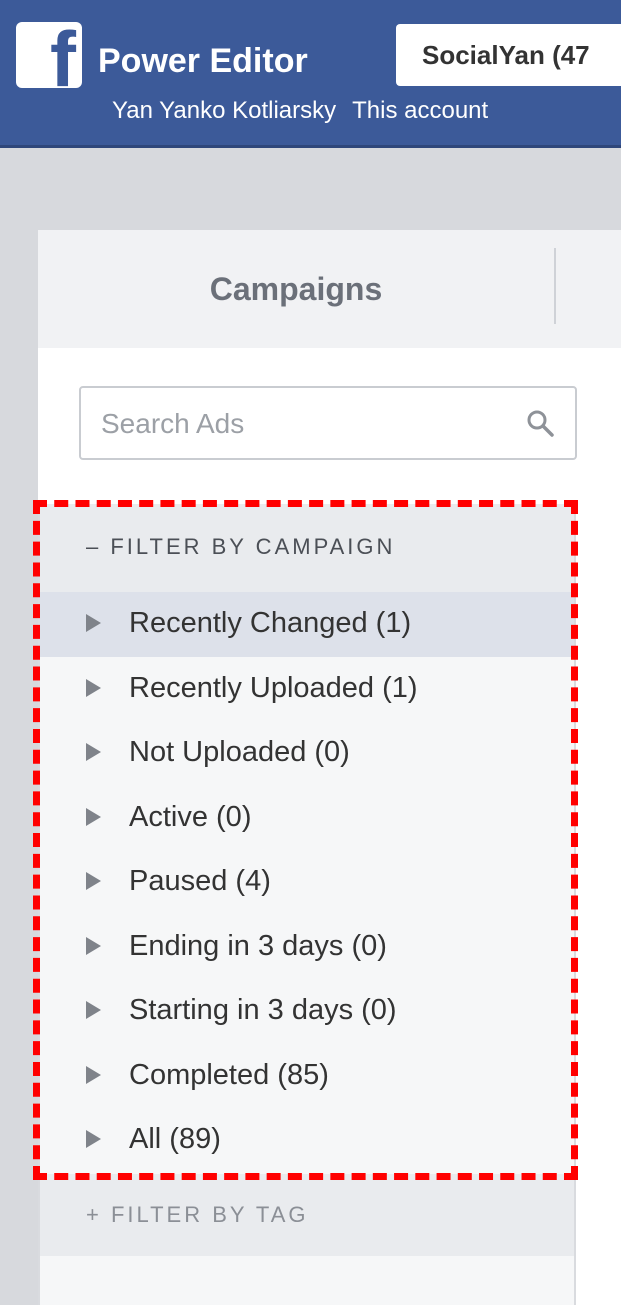 This screenshot has width=621, height=1305. Describe the element at coordinates (197, 1214) in the screenshot. I see `filter-by-tag-label: + FILTER BY TAG` at that location.